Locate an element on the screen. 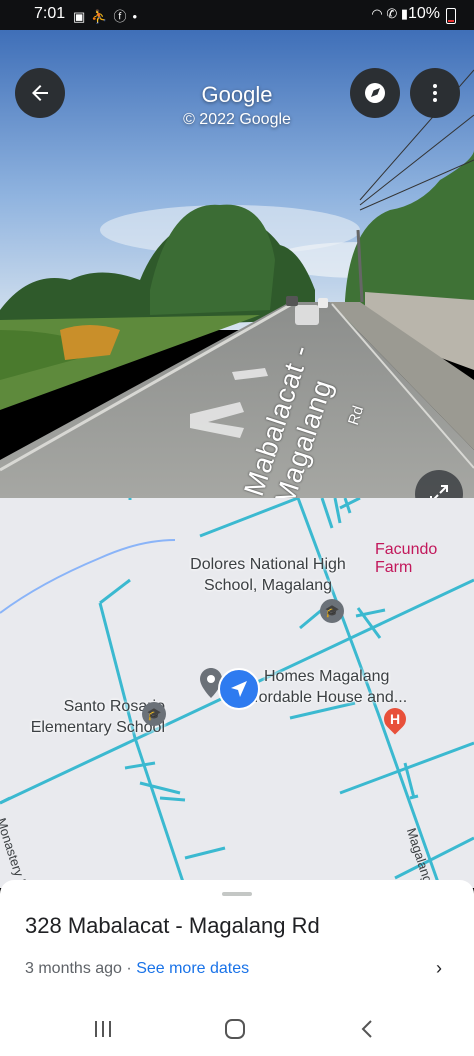 This screenshot has height=1056, width=474. signal-icon: ▮ is located at coordinates (404, 13).